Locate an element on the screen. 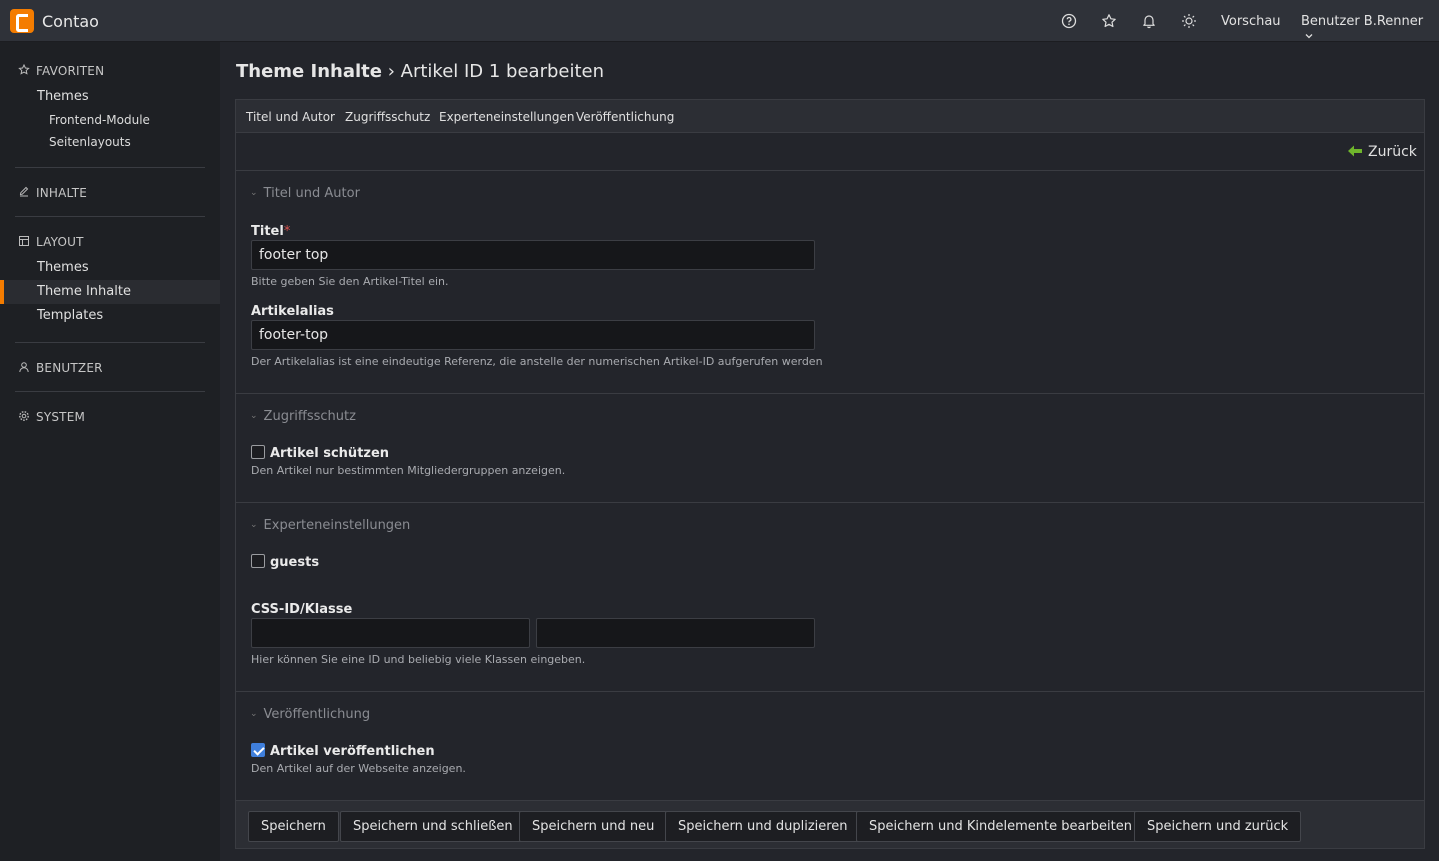 This screenshot has width=1439, height=861. tab-zugriffsschutz: Zugriffsschutz is located at coordinates (387, 117).